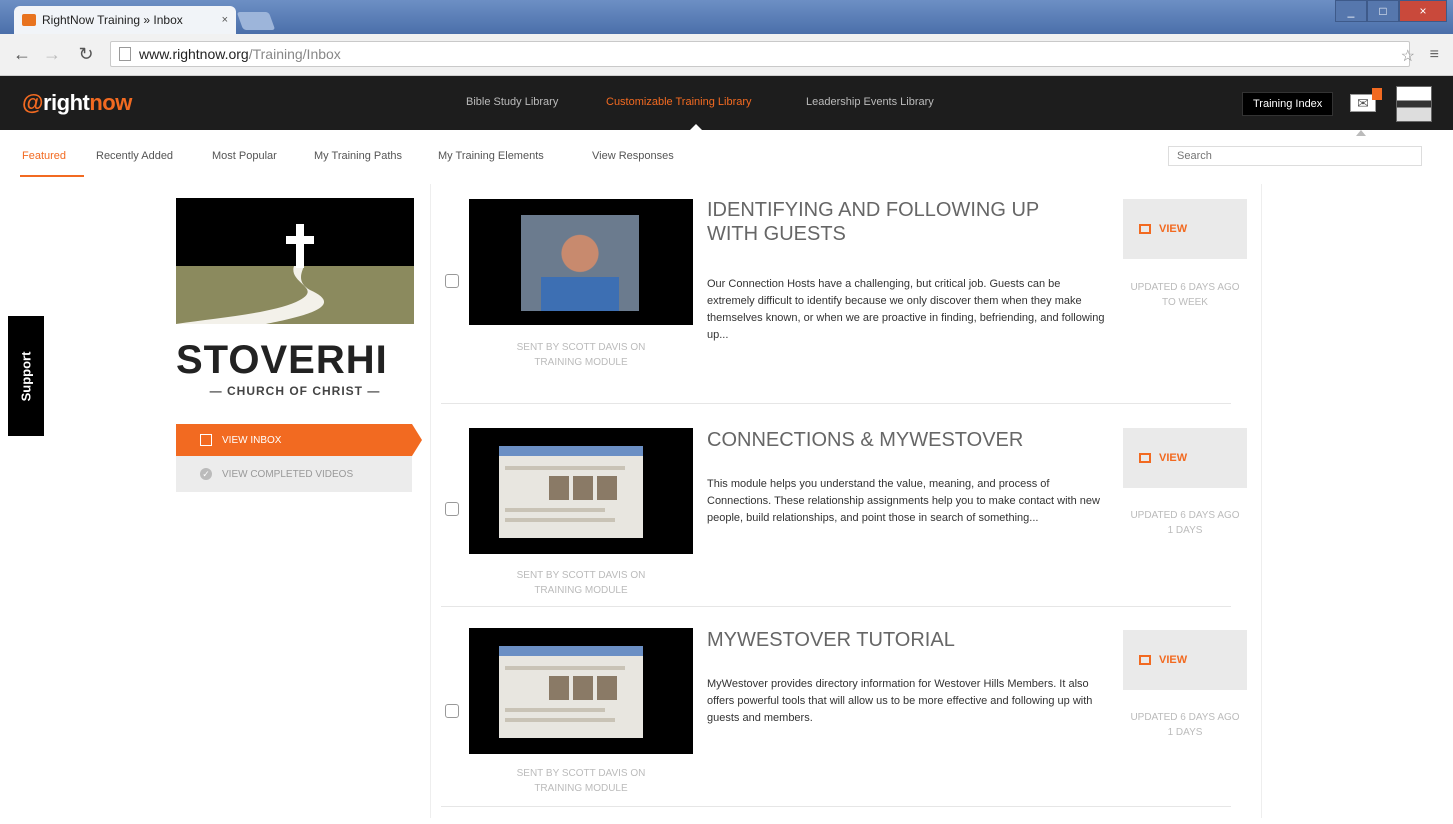 The image size is (1453, 824). Describe the element at coordinates (294, 54) in the screenshot. I see `url-path: /Training/Inbox` at that location.